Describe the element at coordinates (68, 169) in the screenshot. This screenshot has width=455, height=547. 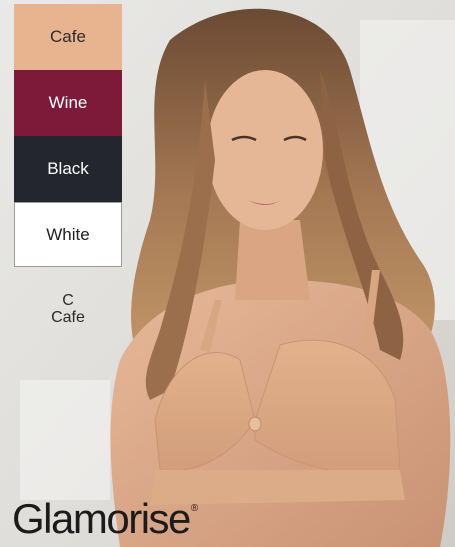
I see `swatch-black: Black` at that location.